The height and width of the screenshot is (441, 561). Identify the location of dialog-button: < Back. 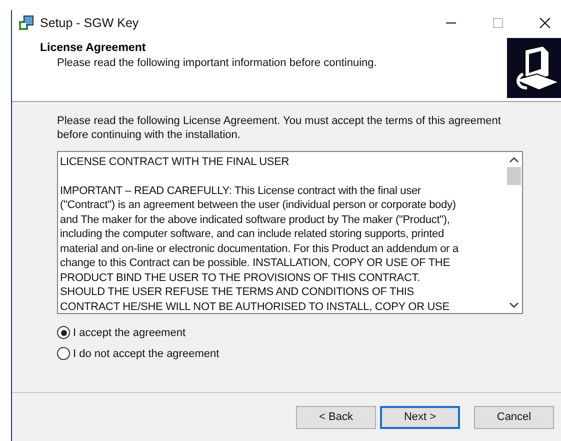
(336, 417).